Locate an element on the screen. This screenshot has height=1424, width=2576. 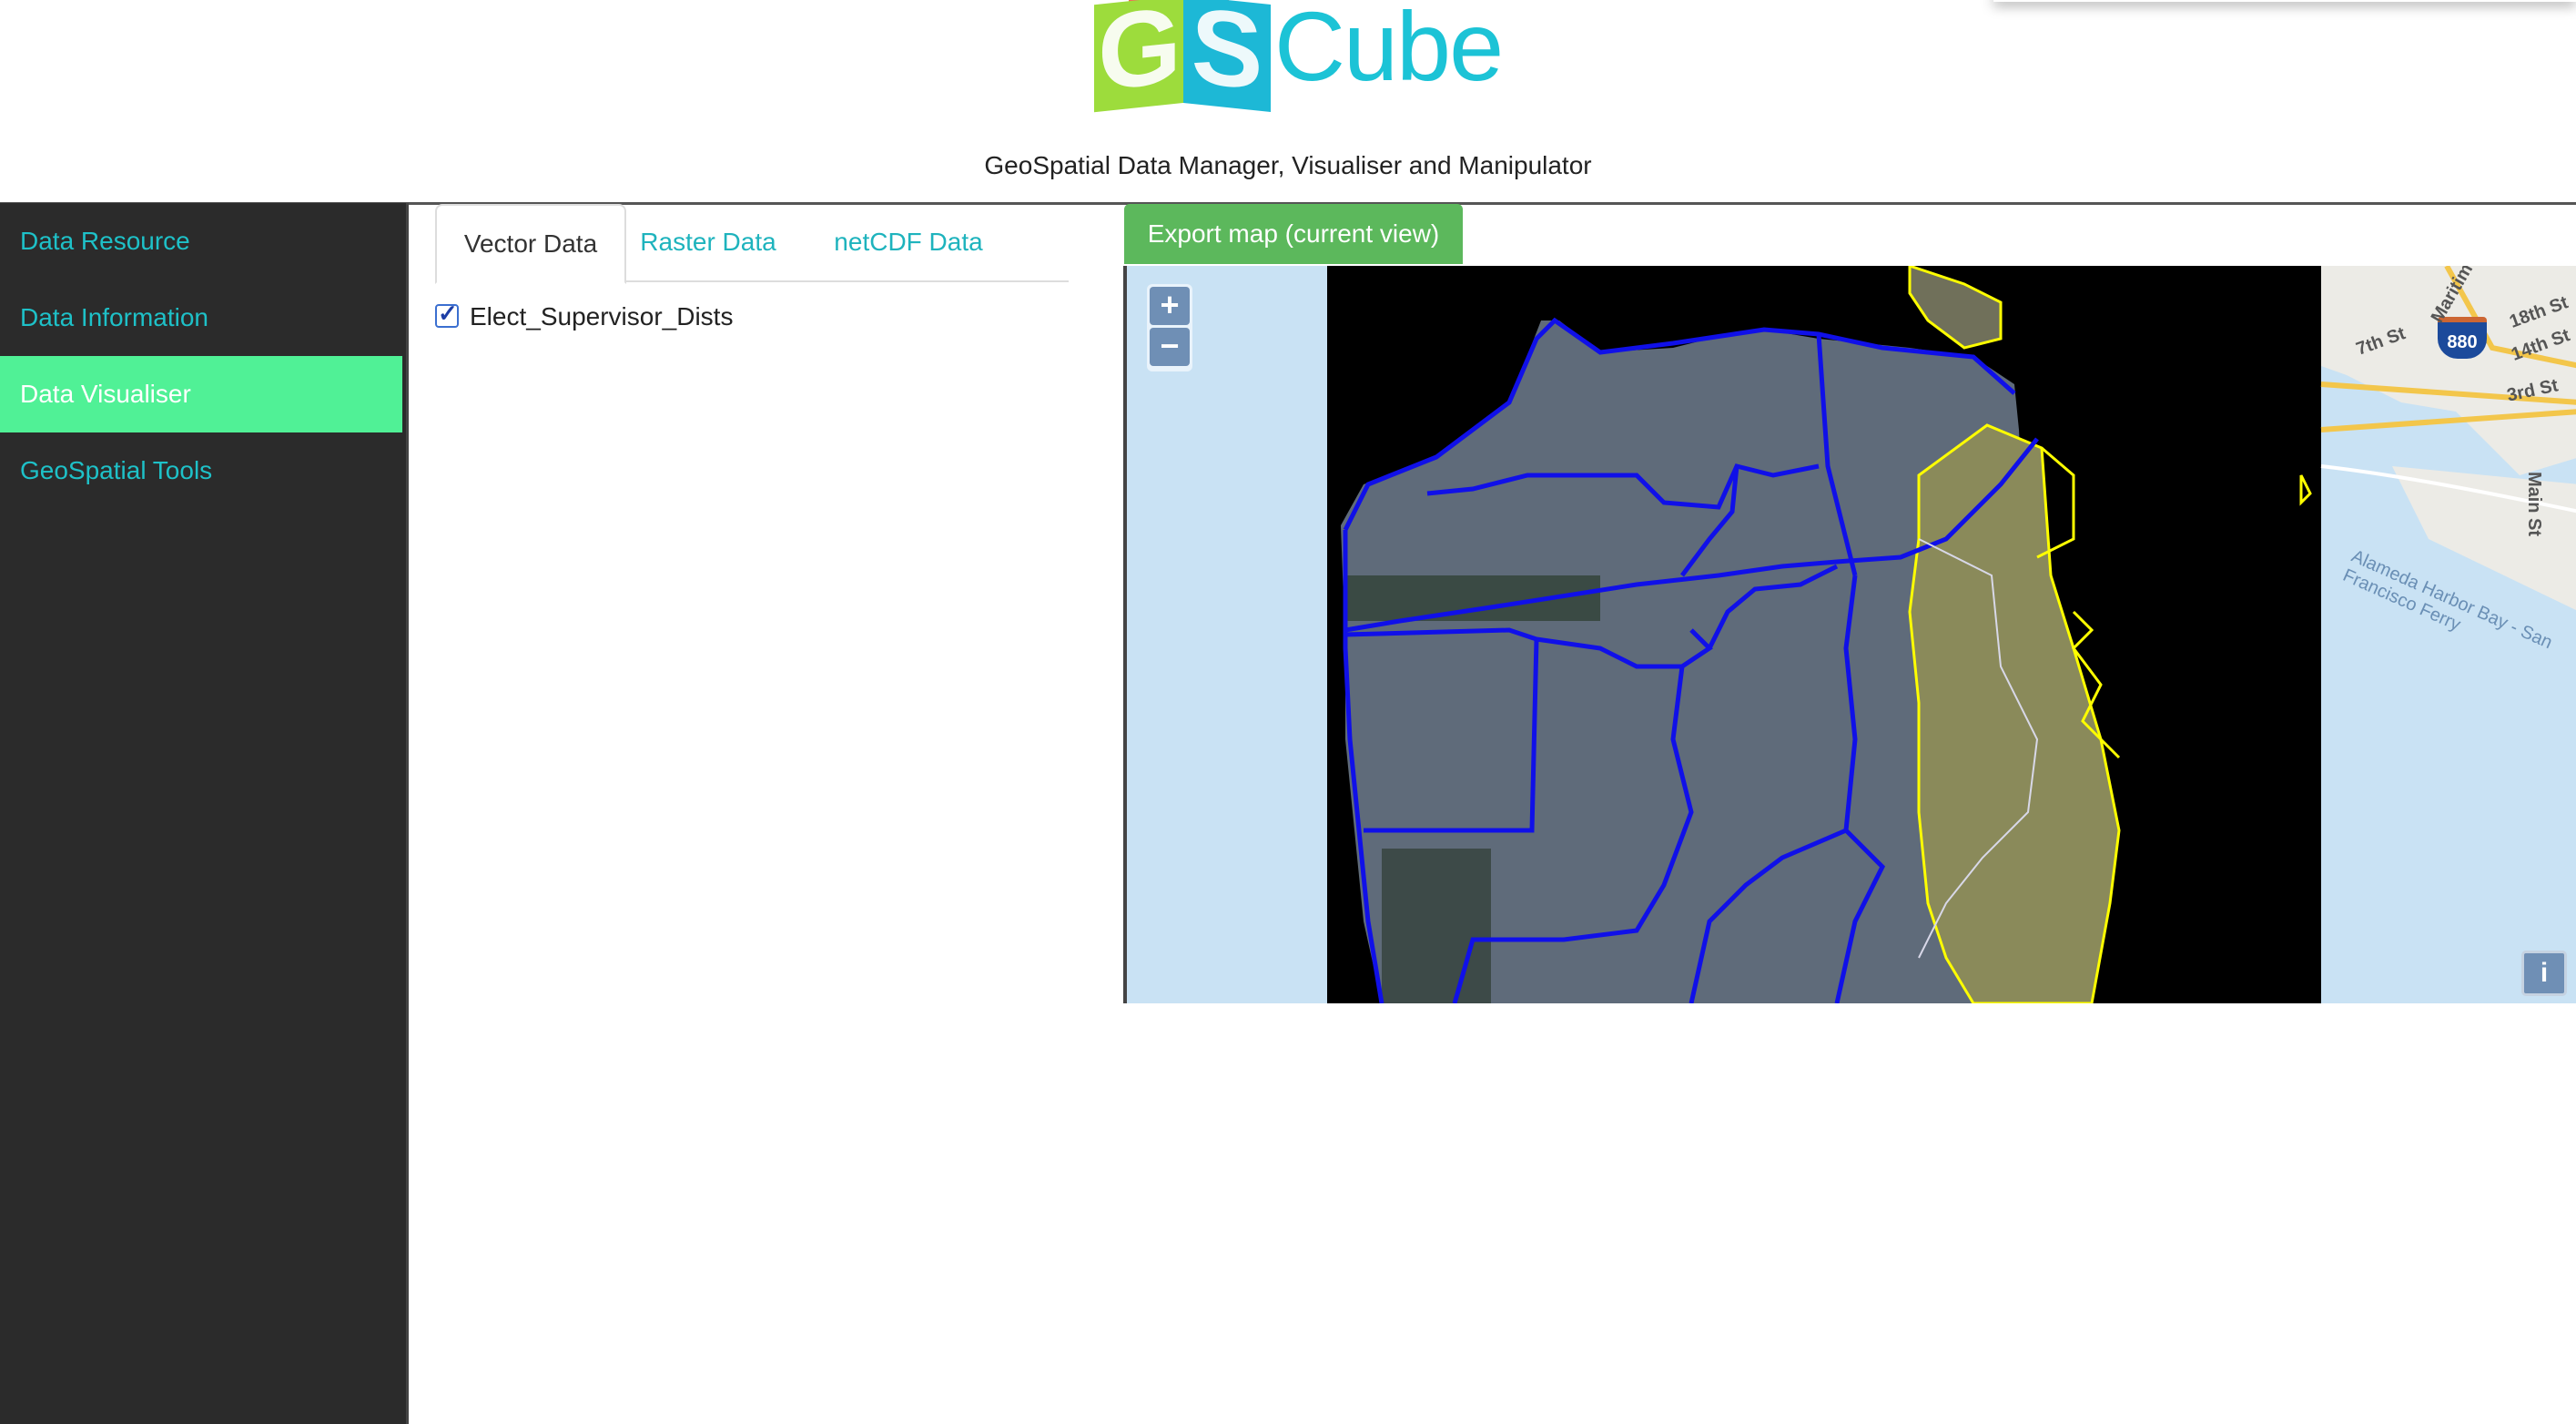
gscube-logo: G S Cube is located at coordinates (1298, 59).